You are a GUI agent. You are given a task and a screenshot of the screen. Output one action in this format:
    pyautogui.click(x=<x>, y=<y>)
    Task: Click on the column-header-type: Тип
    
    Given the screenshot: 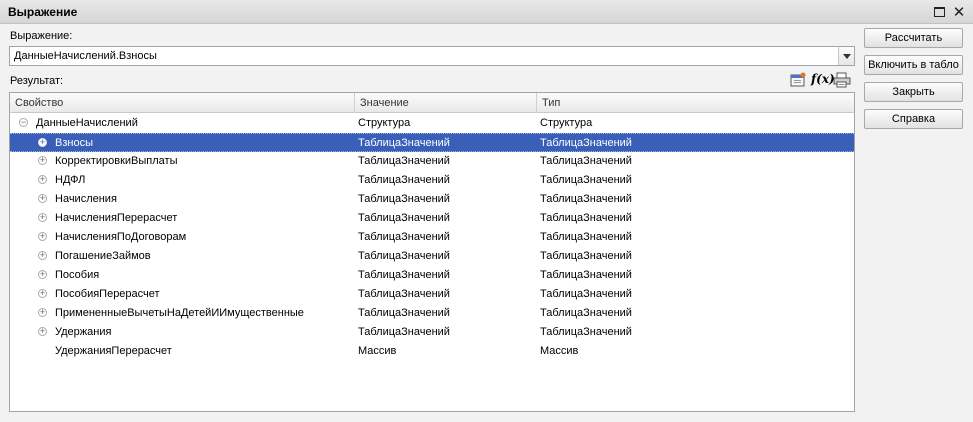 What is the action you would take?
    pyautogui.click(x=695, y=103)
    